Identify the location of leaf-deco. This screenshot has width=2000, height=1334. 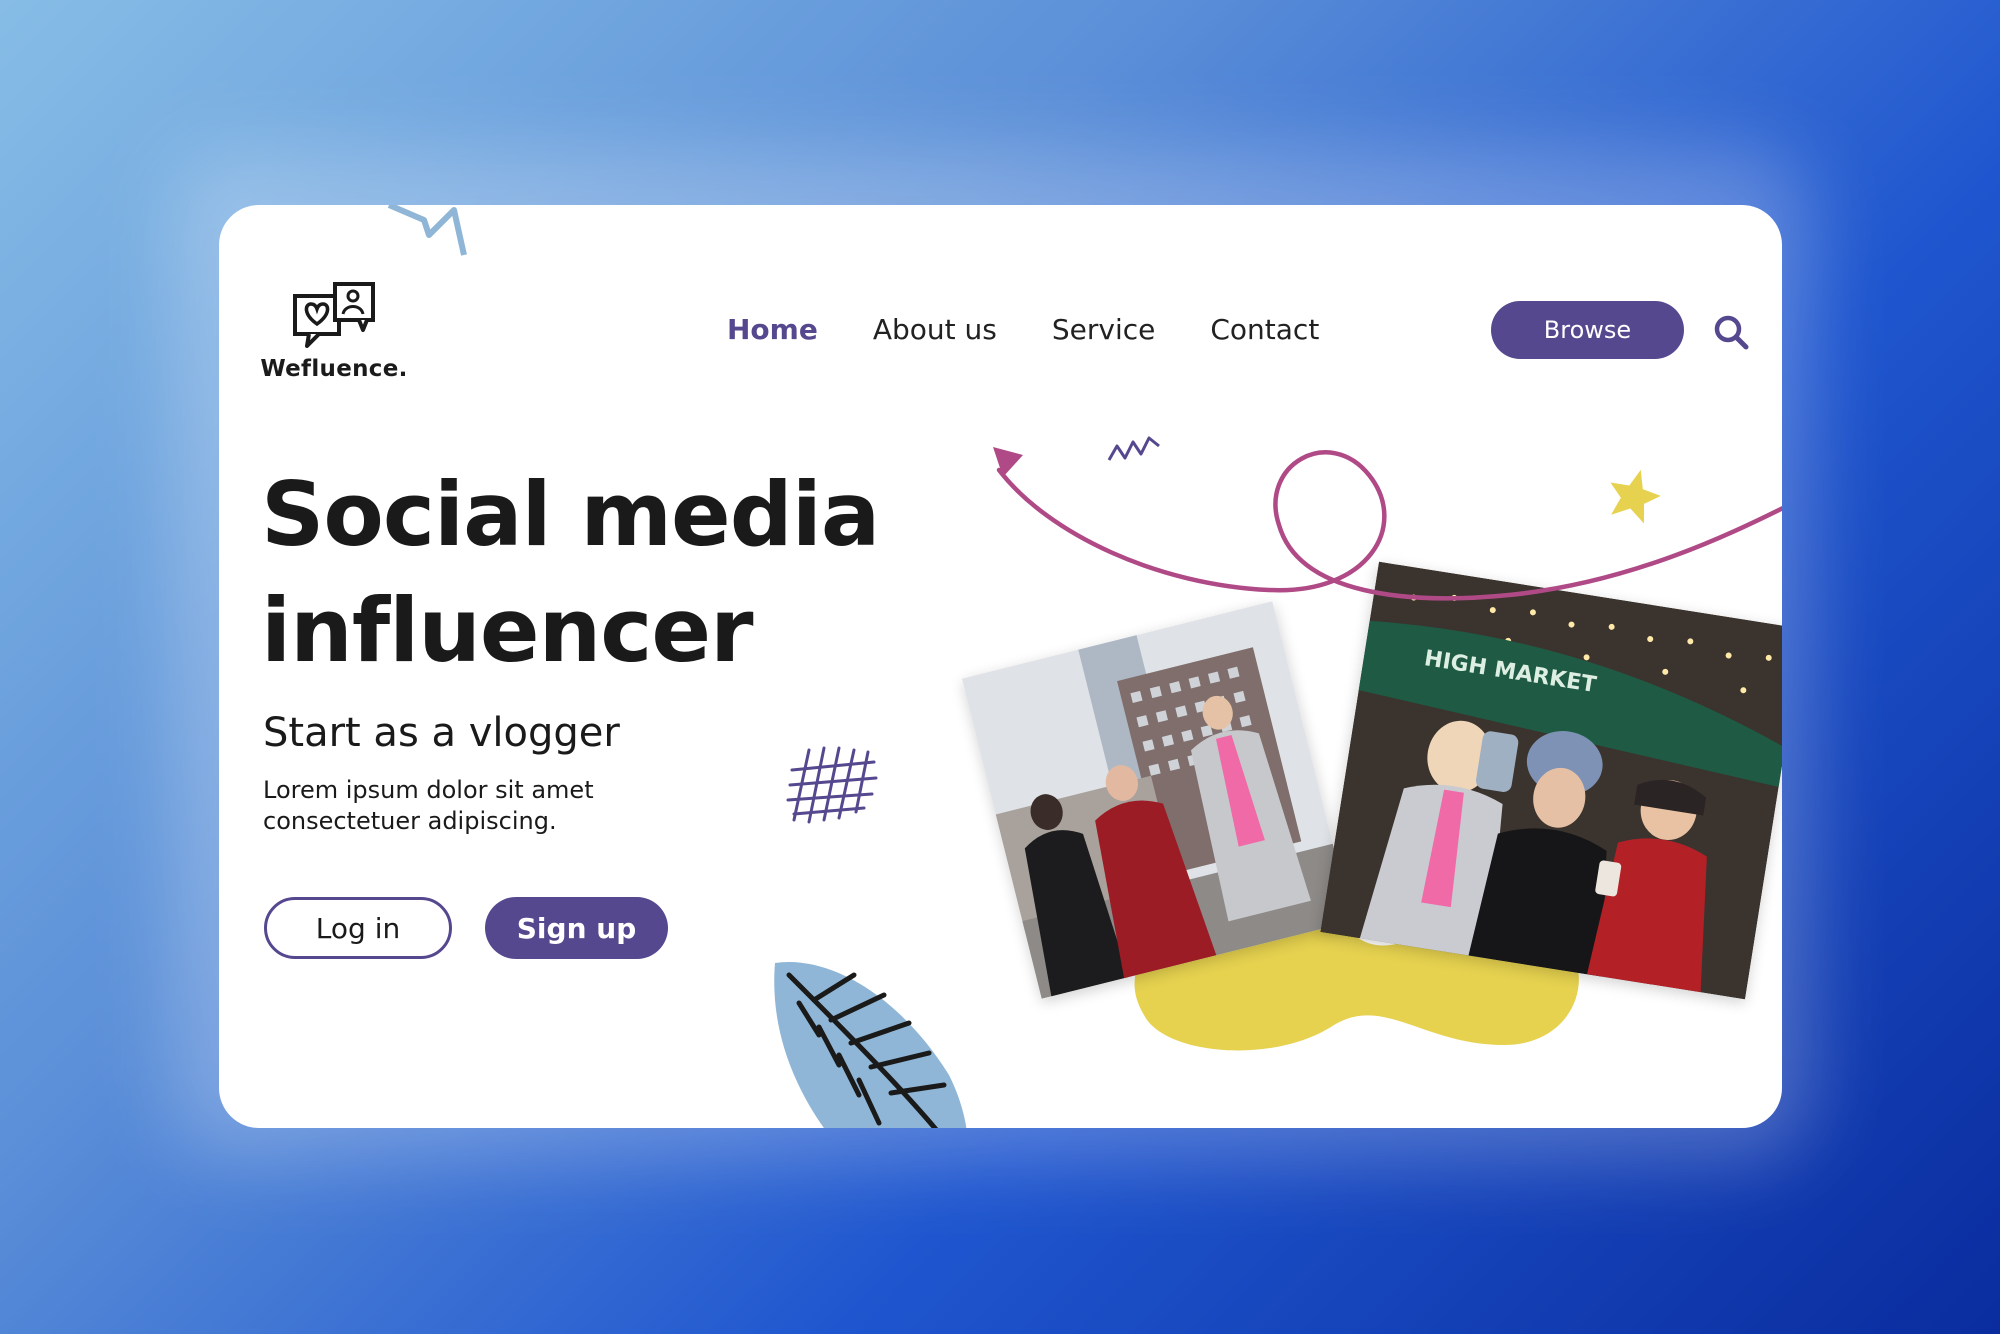
(870, 1045).